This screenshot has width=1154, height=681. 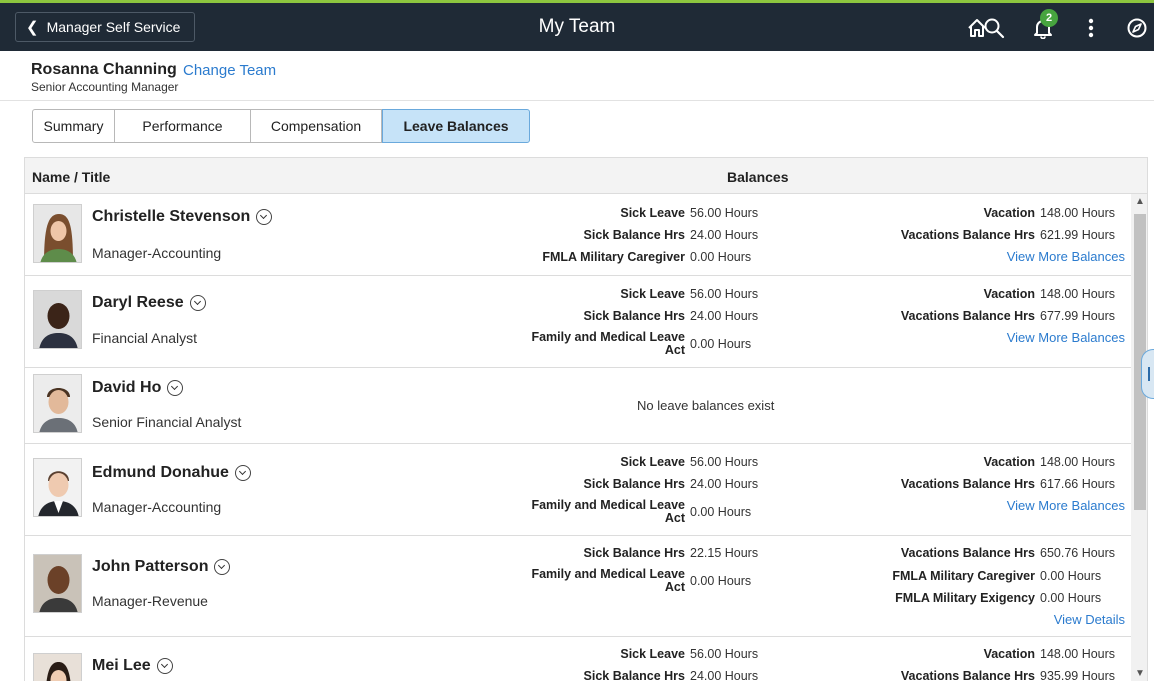 What do you see at coordinates (316, 126) in the screenshot?
I see `tab-compensation: Compensation` at bounding box center [316, 126].